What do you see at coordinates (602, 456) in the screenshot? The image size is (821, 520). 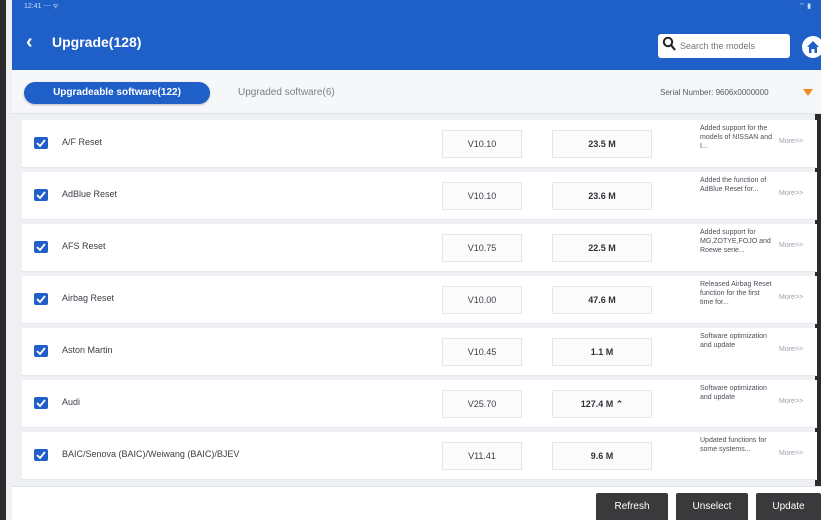 I see `software-size: 9.6 M` at bounding box center [602, 456].